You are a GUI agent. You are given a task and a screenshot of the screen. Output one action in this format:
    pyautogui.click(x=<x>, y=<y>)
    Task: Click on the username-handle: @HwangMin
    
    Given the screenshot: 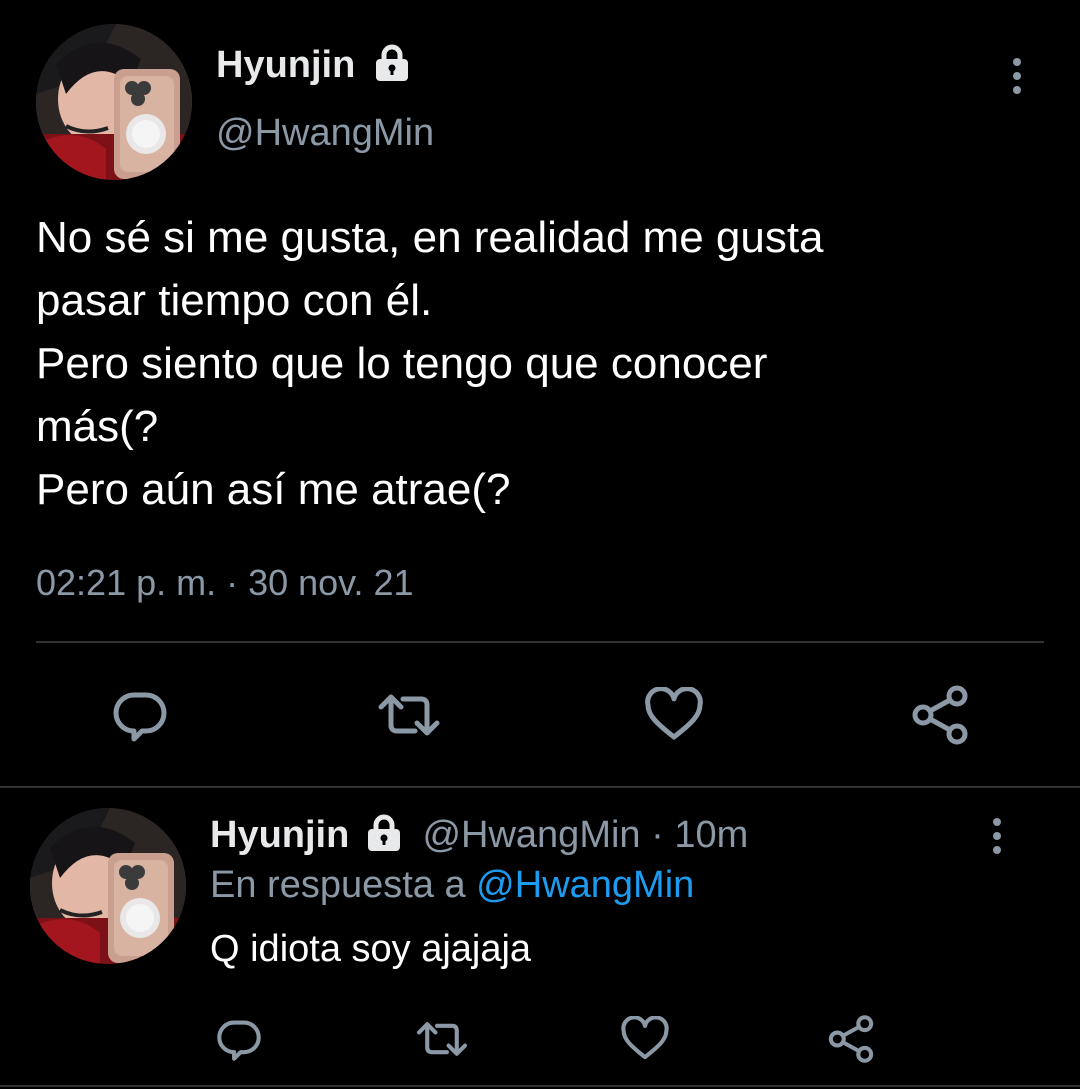 What is the action you would take?
    pyautogui.click(x=325, y=133)
    